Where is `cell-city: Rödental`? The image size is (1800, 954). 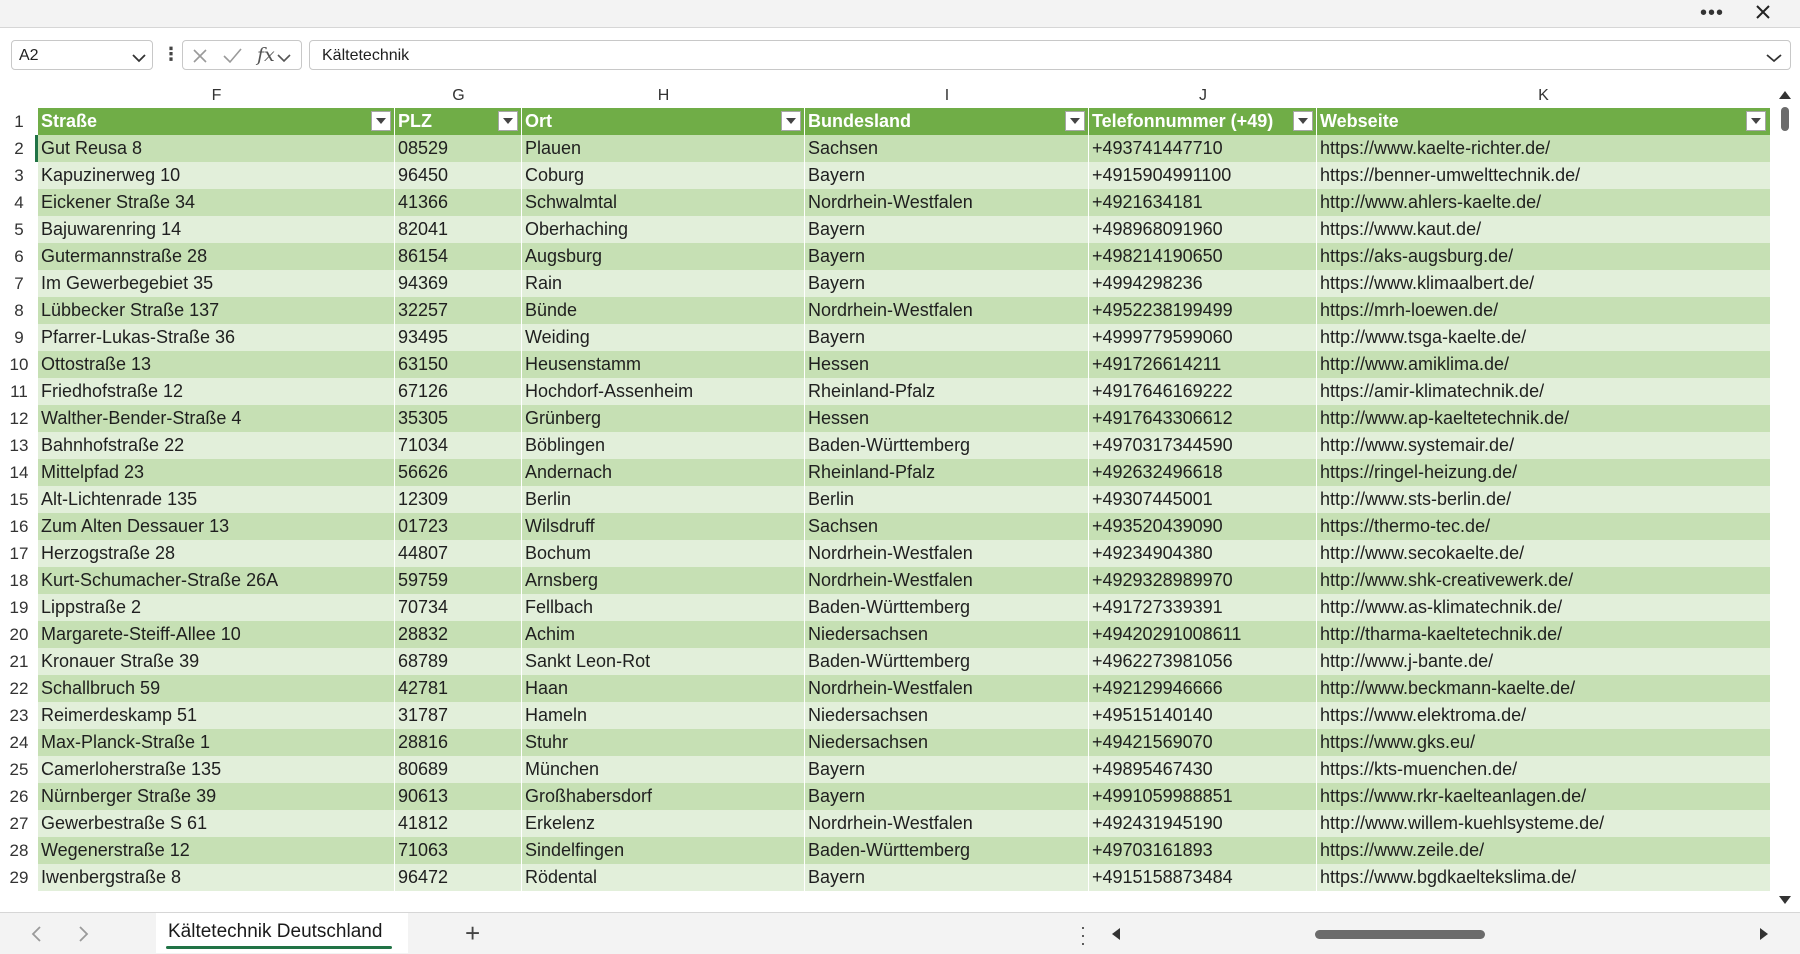 cell-city: Rödental is located at coordinates (663, 877).